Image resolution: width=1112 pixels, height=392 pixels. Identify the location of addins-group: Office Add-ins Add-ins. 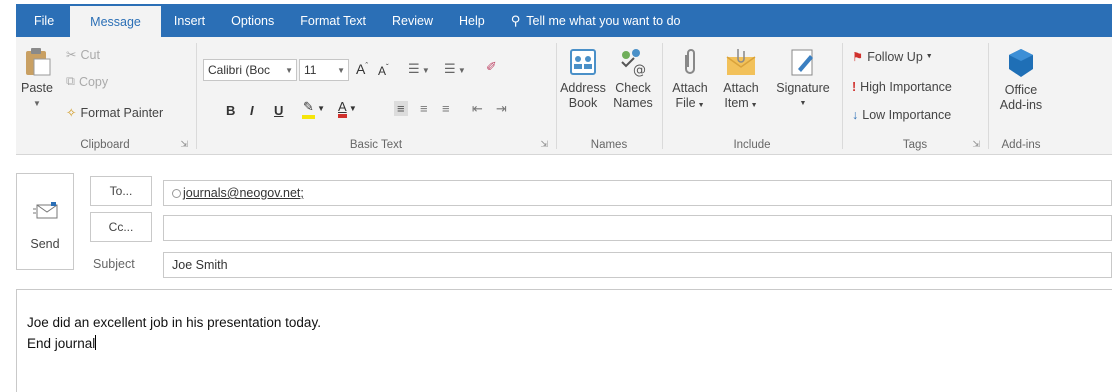
(1021, 96).